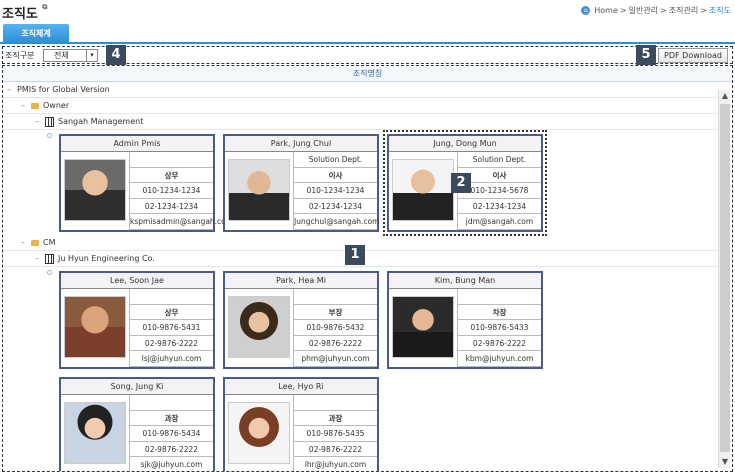  Describe the element at coordinates (61, 55) in the screenshot. I see `org-type-value: 전체` at that location.